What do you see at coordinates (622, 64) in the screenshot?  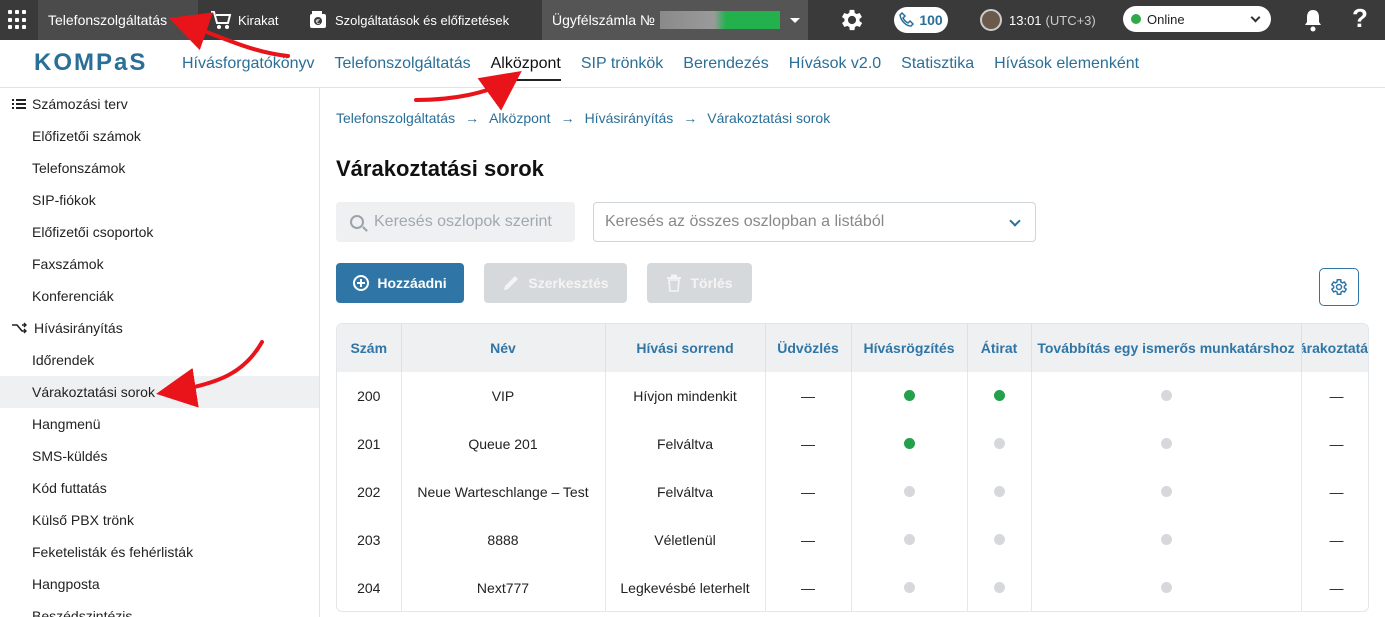 I see `nav-tab-sip-trunks: SIP trönkök` at bounding box center [622, 64].